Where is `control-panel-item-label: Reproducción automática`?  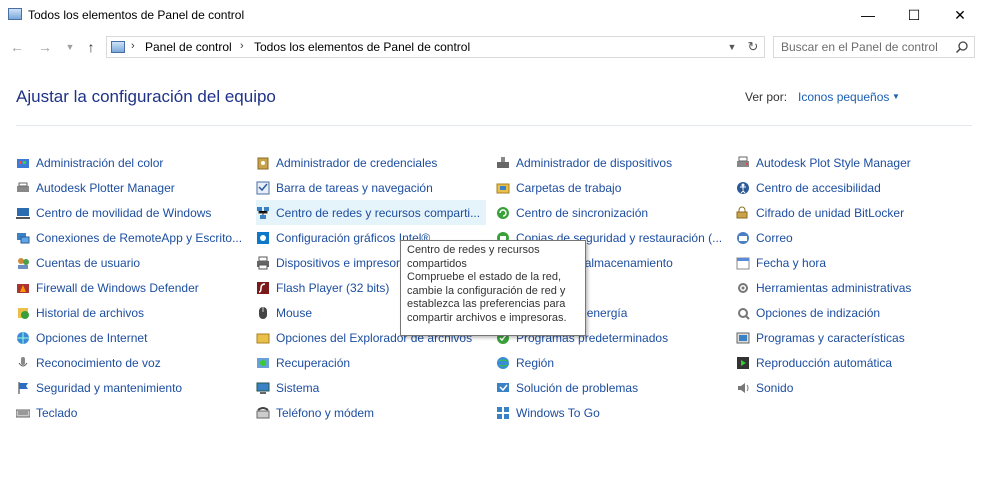
control-panel-item-label: Reproducción automática is located at coordinates (824, 362).